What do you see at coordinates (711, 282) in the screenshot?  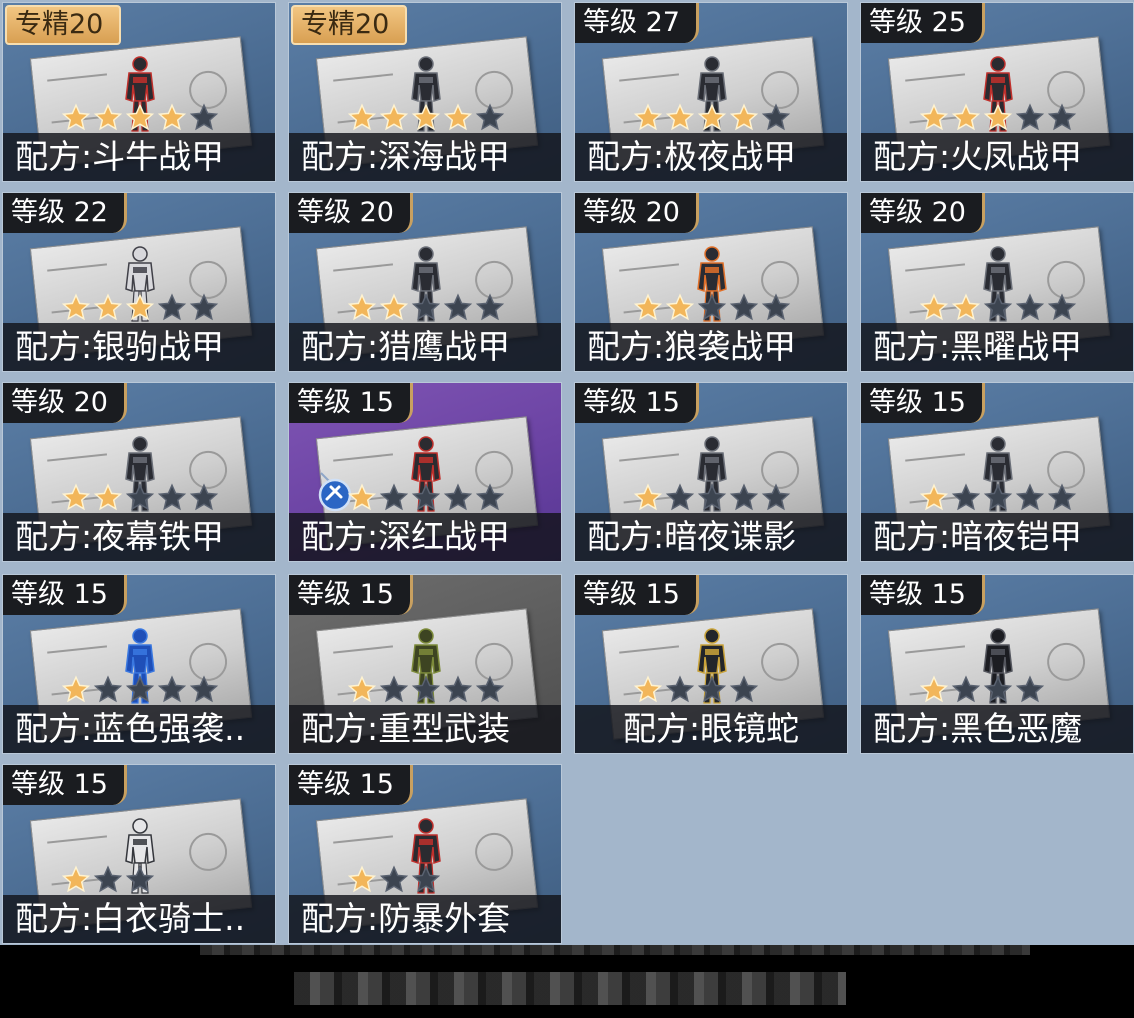 I see `blueprint-card: 等级 20 配方:狼袭战甲` at bounding box center [711, 282].